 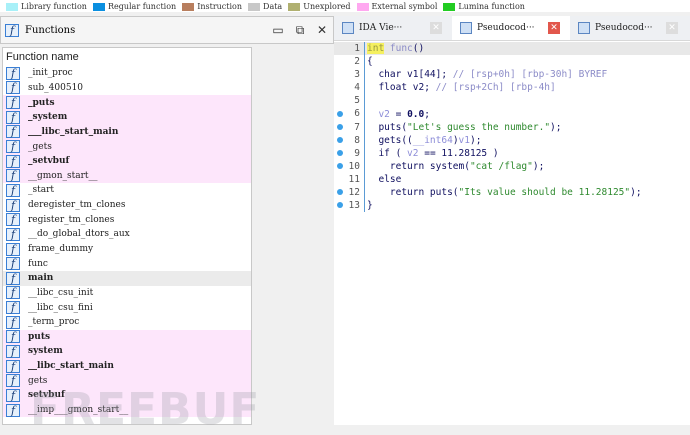 I want to click on code-line: 9 if ( v2 == 11.28125 ), so click(x=512, y=153).